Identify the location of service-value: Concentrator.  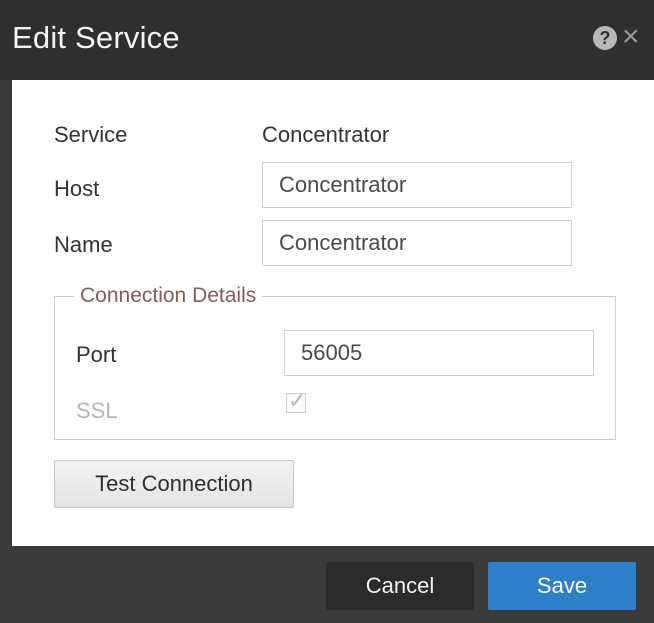
(326, 134).